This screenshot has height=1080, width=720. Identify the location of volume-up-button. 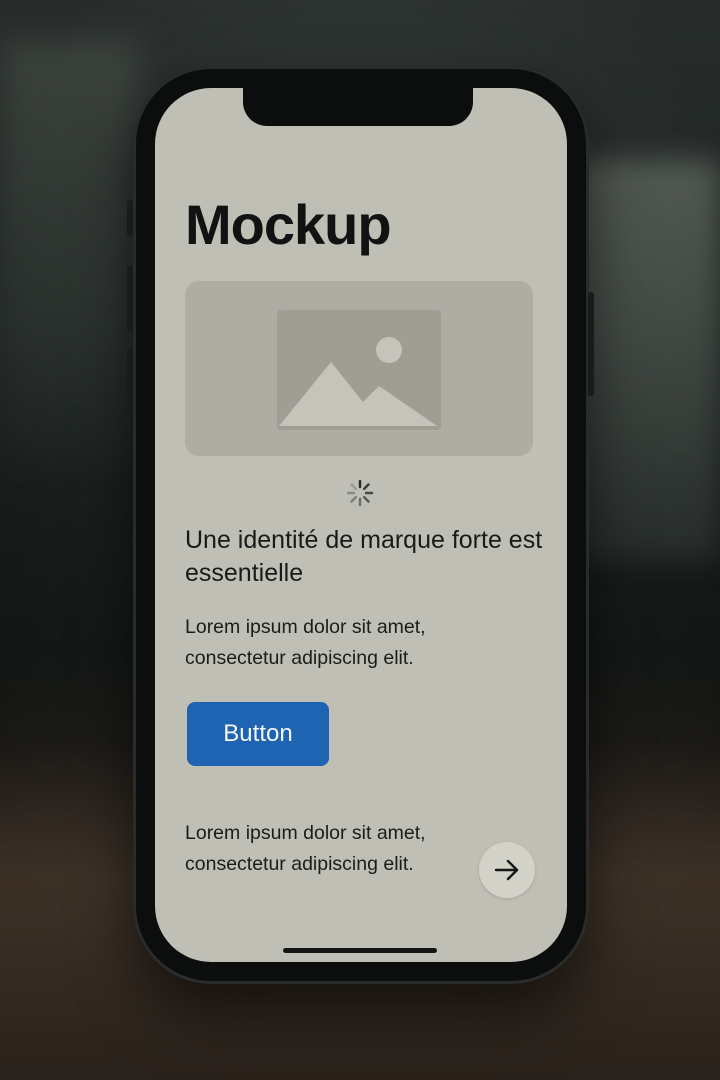
(130, 299).